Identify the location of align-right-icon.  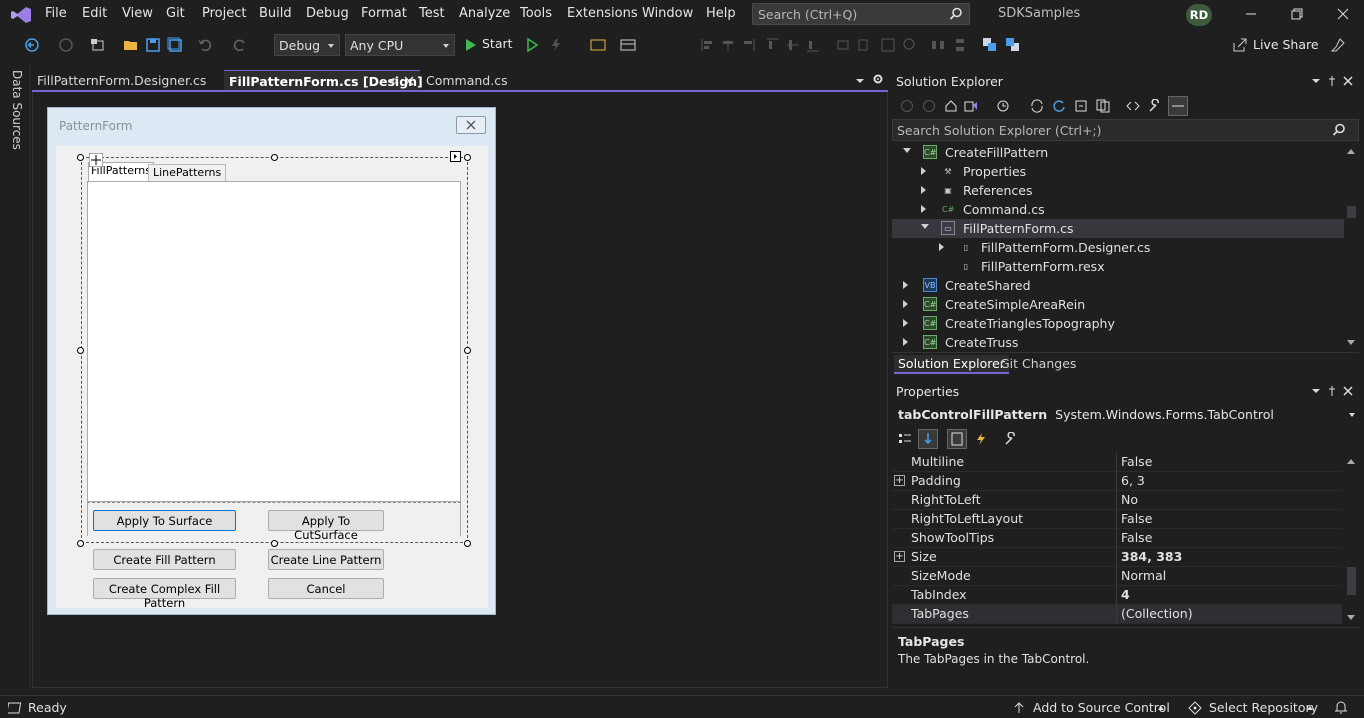
(748, 45).